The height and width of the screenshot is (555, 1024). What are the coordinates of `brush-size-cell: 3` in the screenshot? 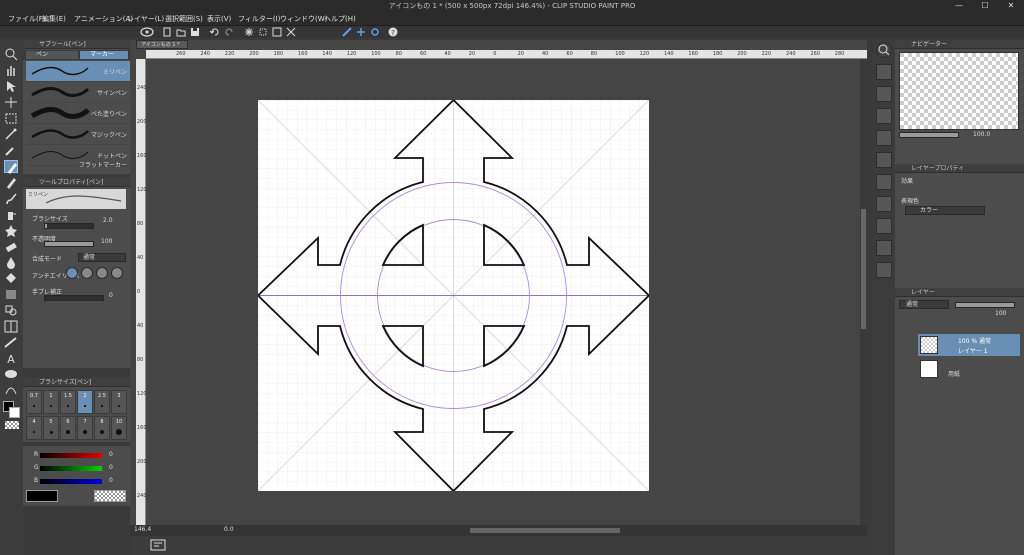 It's located at (119, 402).